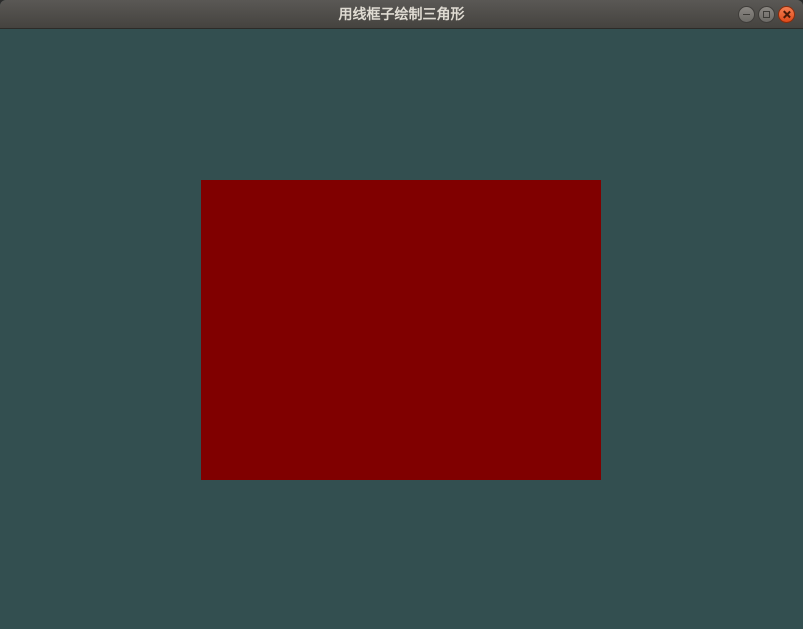 The height and width of the screenshot is (629, 803). What do you see at coordinates (746, 14) in the screenshot?
I see `minimize-icon` at bounding box center [746, 14].